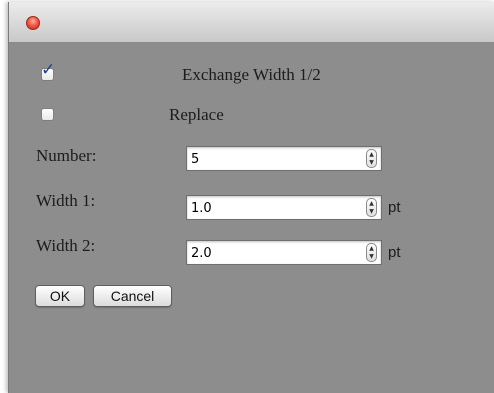 This screenshot has width=494, height=393. What do you see at coordinates (132, 296) in the screenshot?
I see `cancel-button: Cancel` at bounding box center [132, 296].